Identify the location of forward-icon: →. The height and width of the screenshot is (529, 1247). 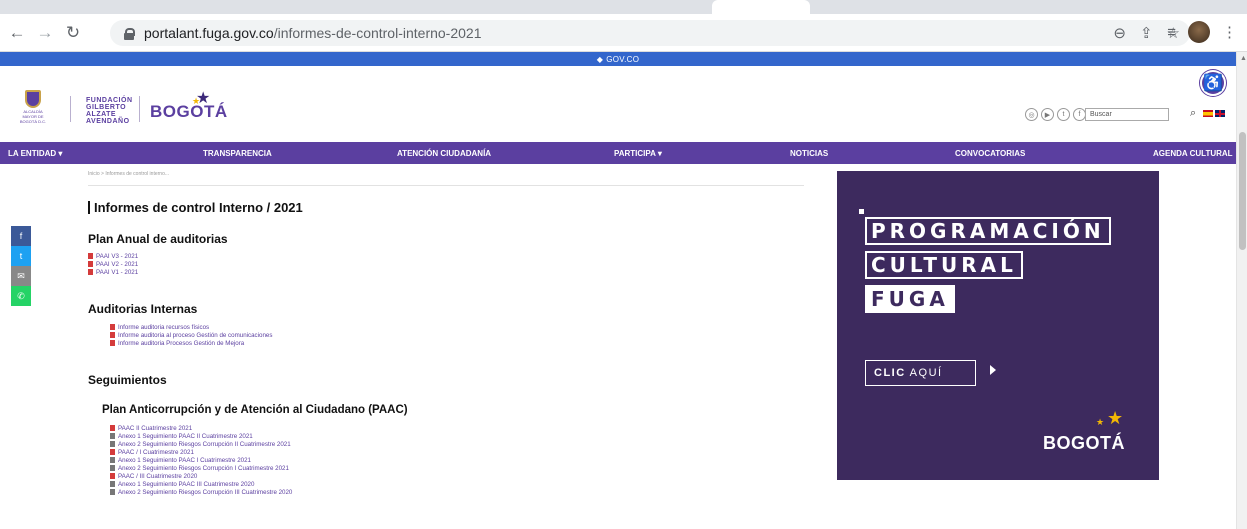
(45, 33).